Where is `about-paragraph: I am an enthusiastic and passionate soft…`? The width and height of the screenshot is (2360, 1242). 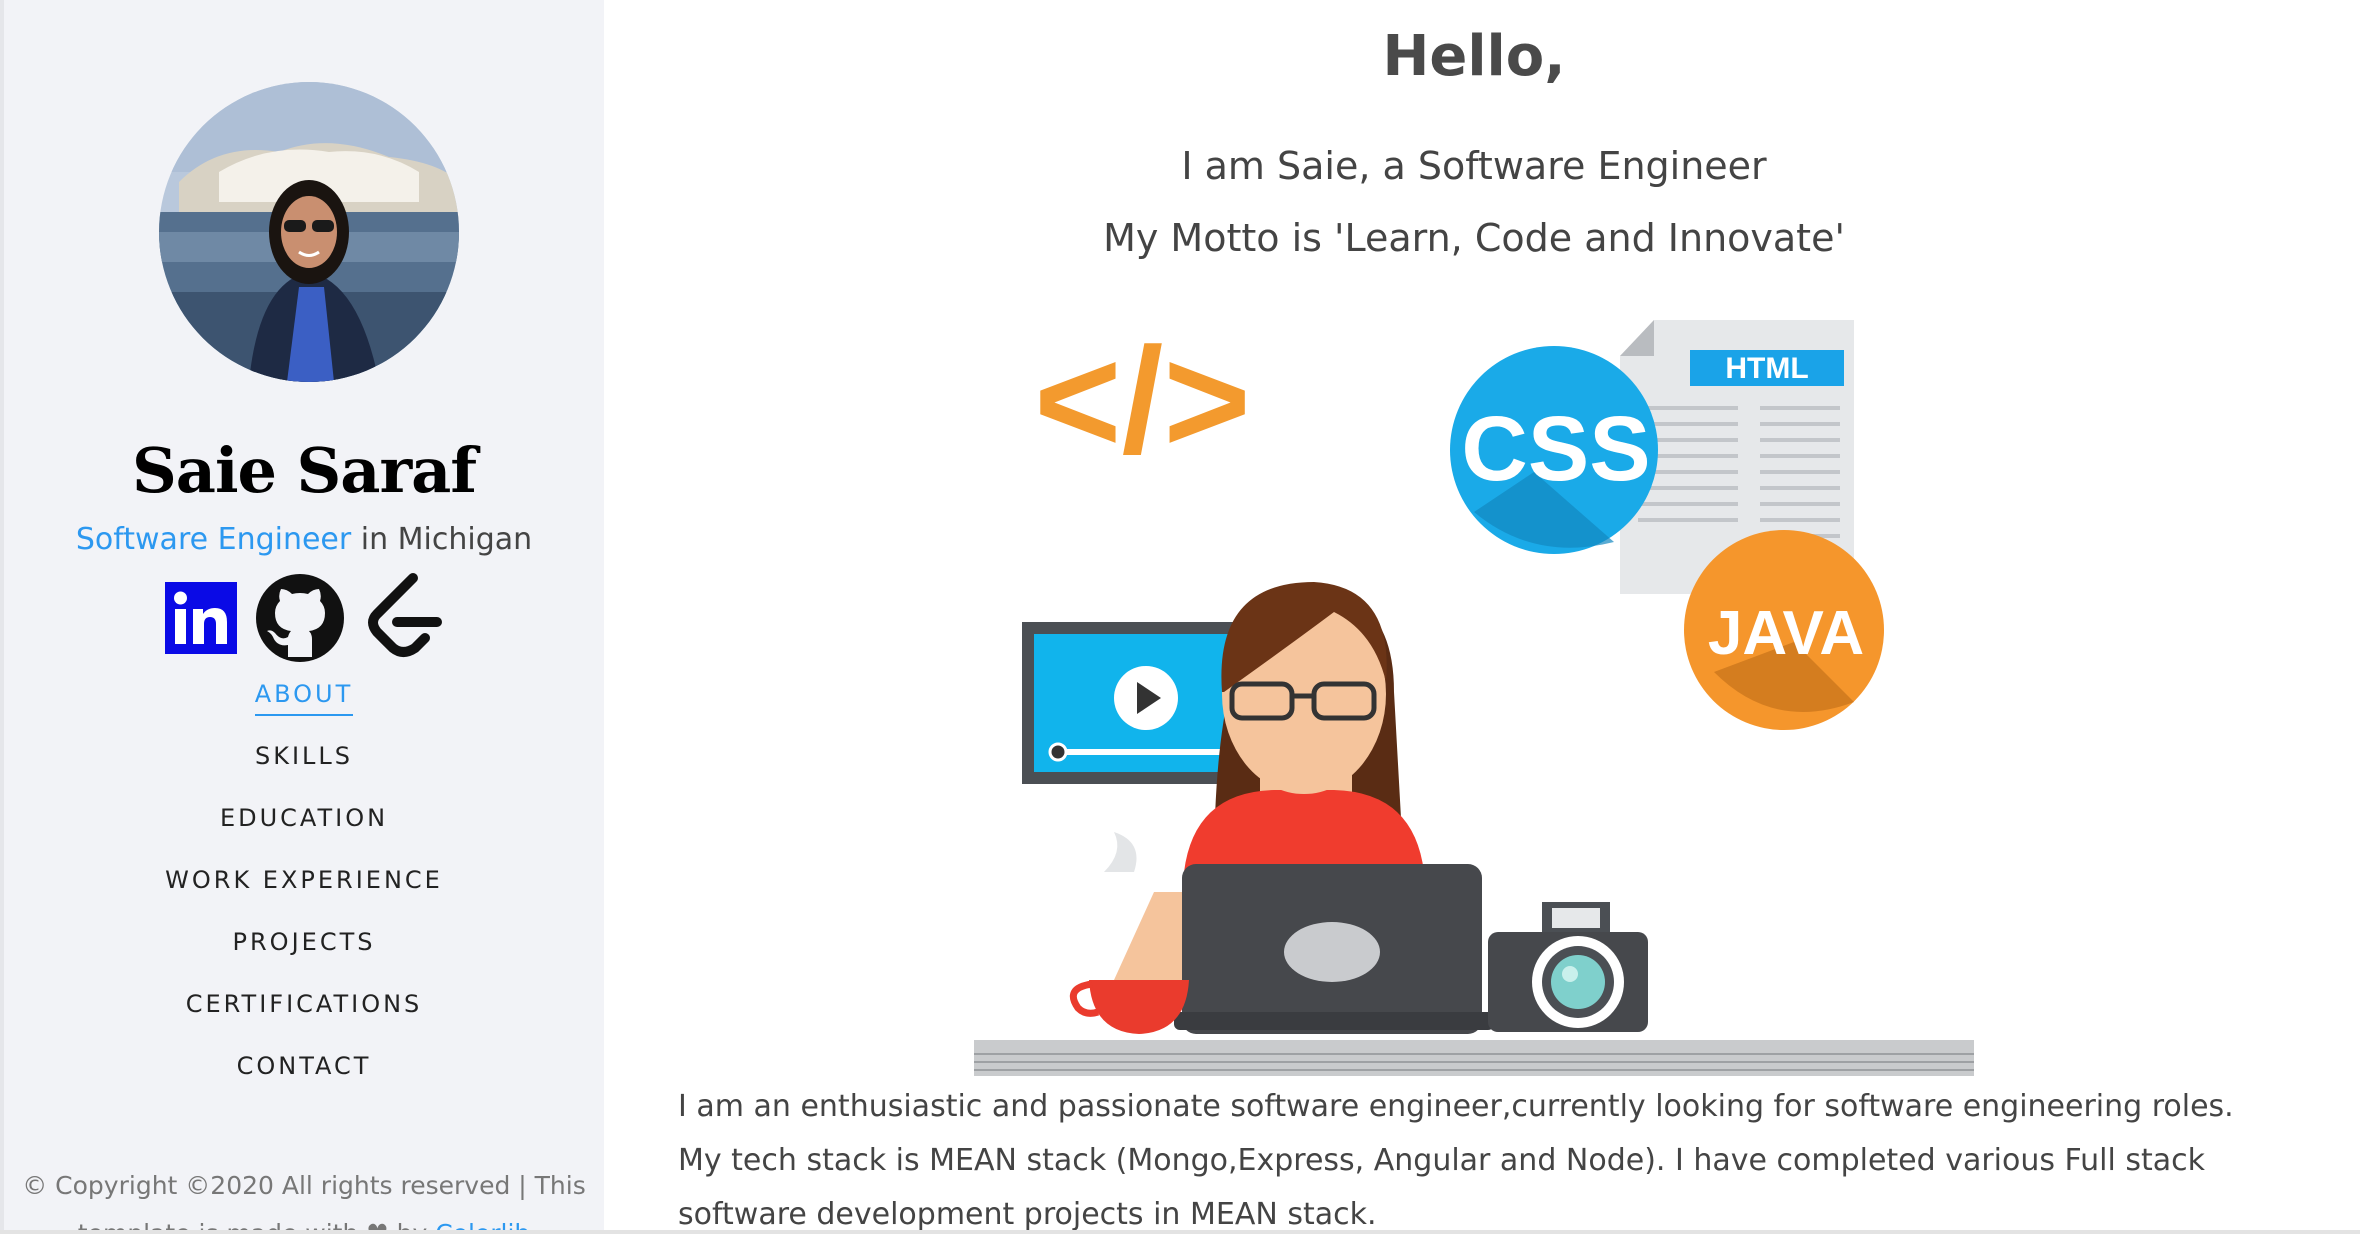
about-paragraph: I am an enthusiastic and passionate soft… is located at coordinates (1456, 1160).